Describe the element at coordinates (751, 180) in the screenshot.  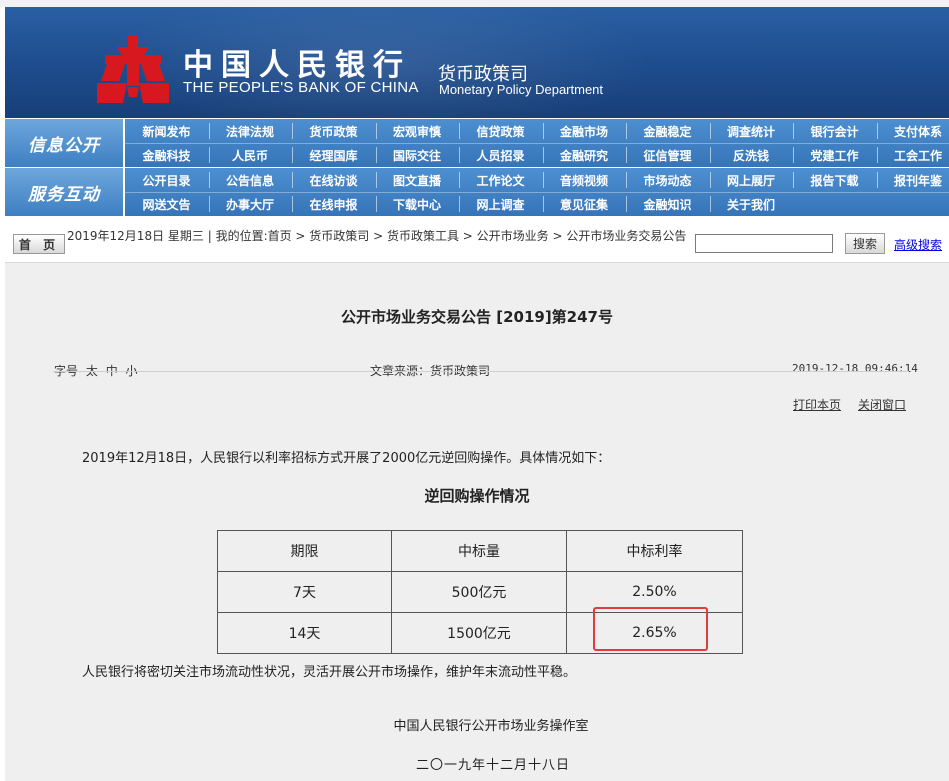
I see `nav-item: 网上展厅` at that location.